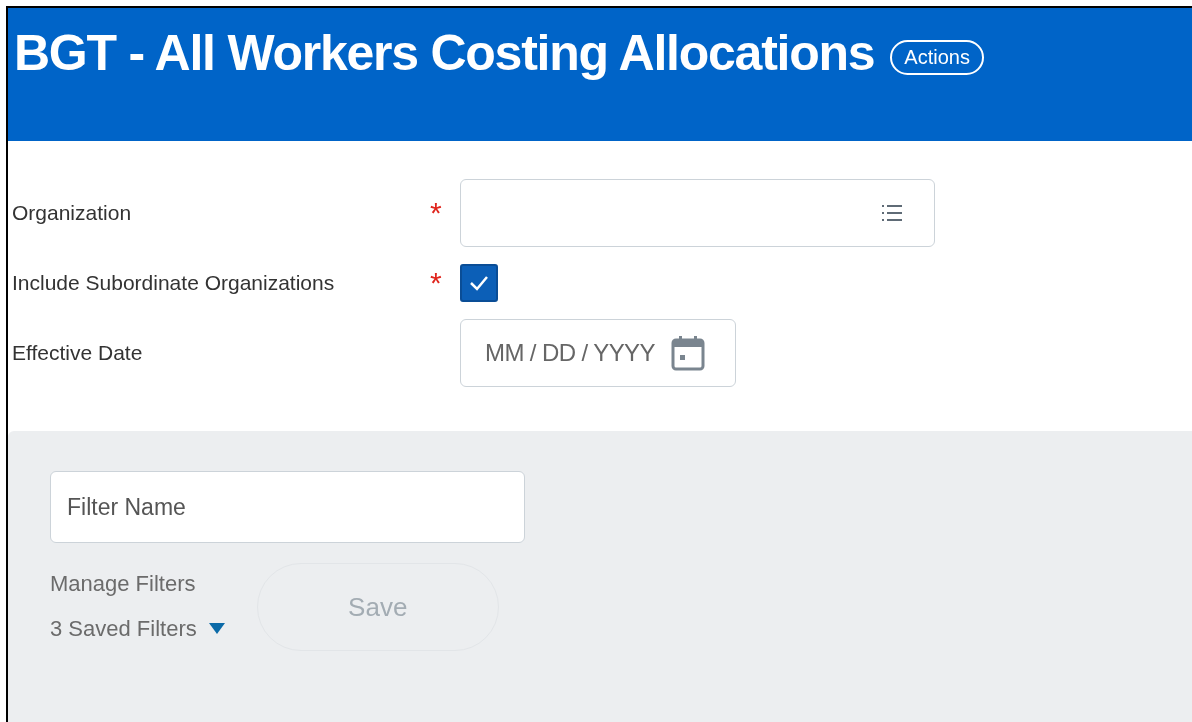 The image size is (1192, 722). What do you see at coordinates (444, 53) in the screenshot?
I see `page-title: BGT - All Workers Costing Allocations` at bounding box center [444, 53].